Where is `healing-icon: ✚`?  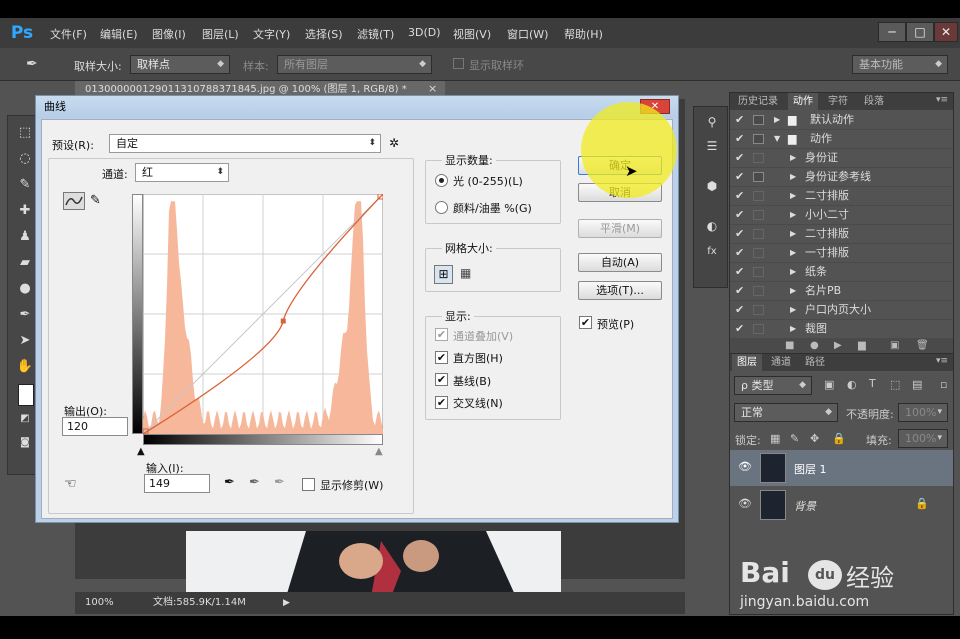 healing-icon: ✚ is located at coordinates (25, 211).